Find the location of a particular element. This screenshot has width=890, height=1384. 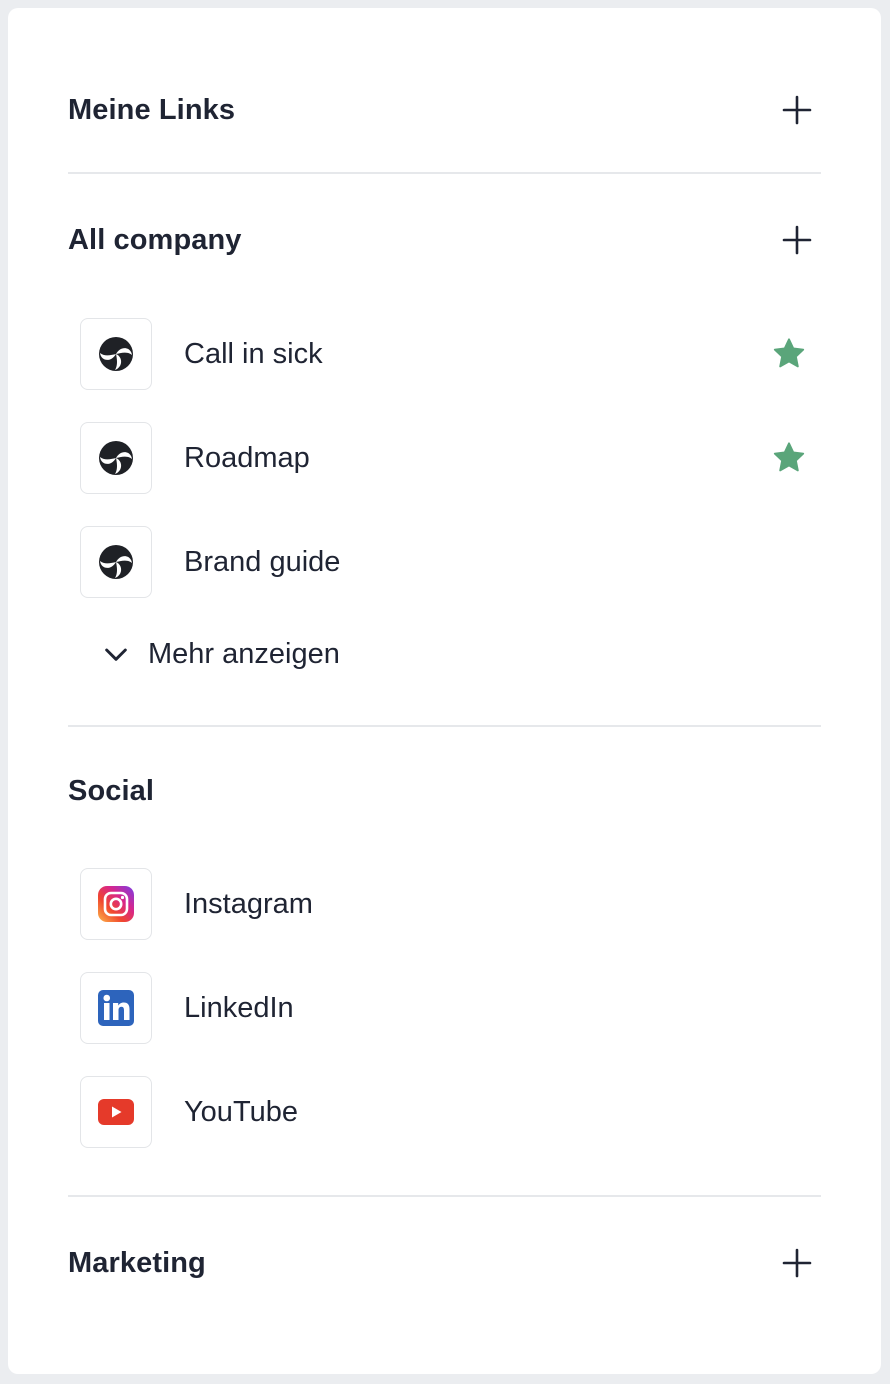

link-item-linkedin: LinkedIn is located at coordinates (450, 1008).